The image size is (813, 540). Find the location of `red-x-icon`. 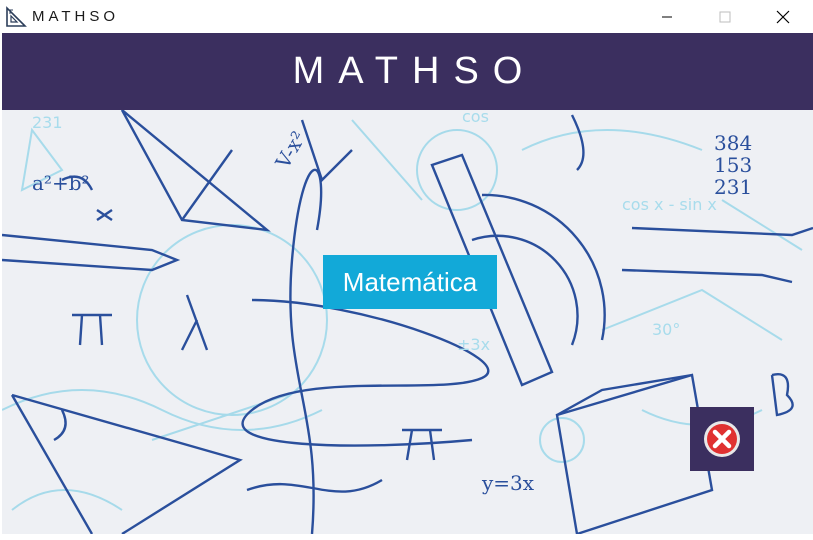

red-x-icon is located at coordinates (722, 439).